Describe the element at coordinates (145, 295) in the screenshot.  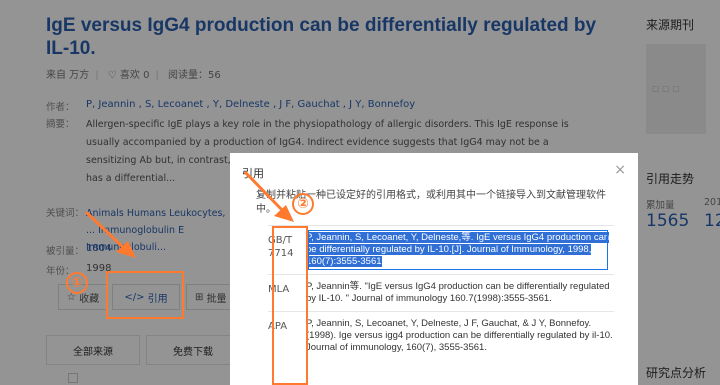
I see `highlight-cite-button` at that location.